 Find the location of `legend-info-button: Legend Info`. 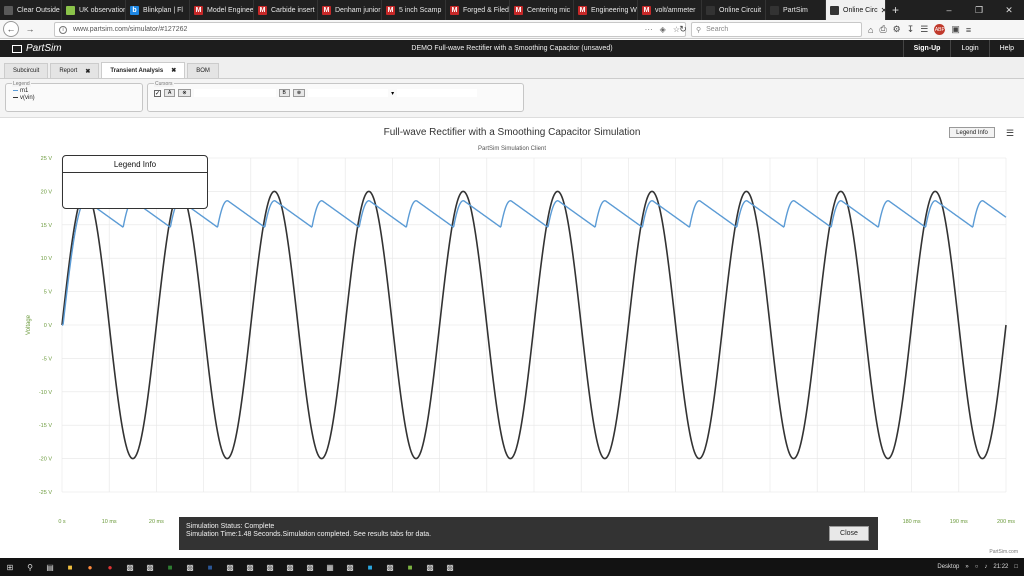

legend-info-button: Legend Info is located at coordinates (972, 132).